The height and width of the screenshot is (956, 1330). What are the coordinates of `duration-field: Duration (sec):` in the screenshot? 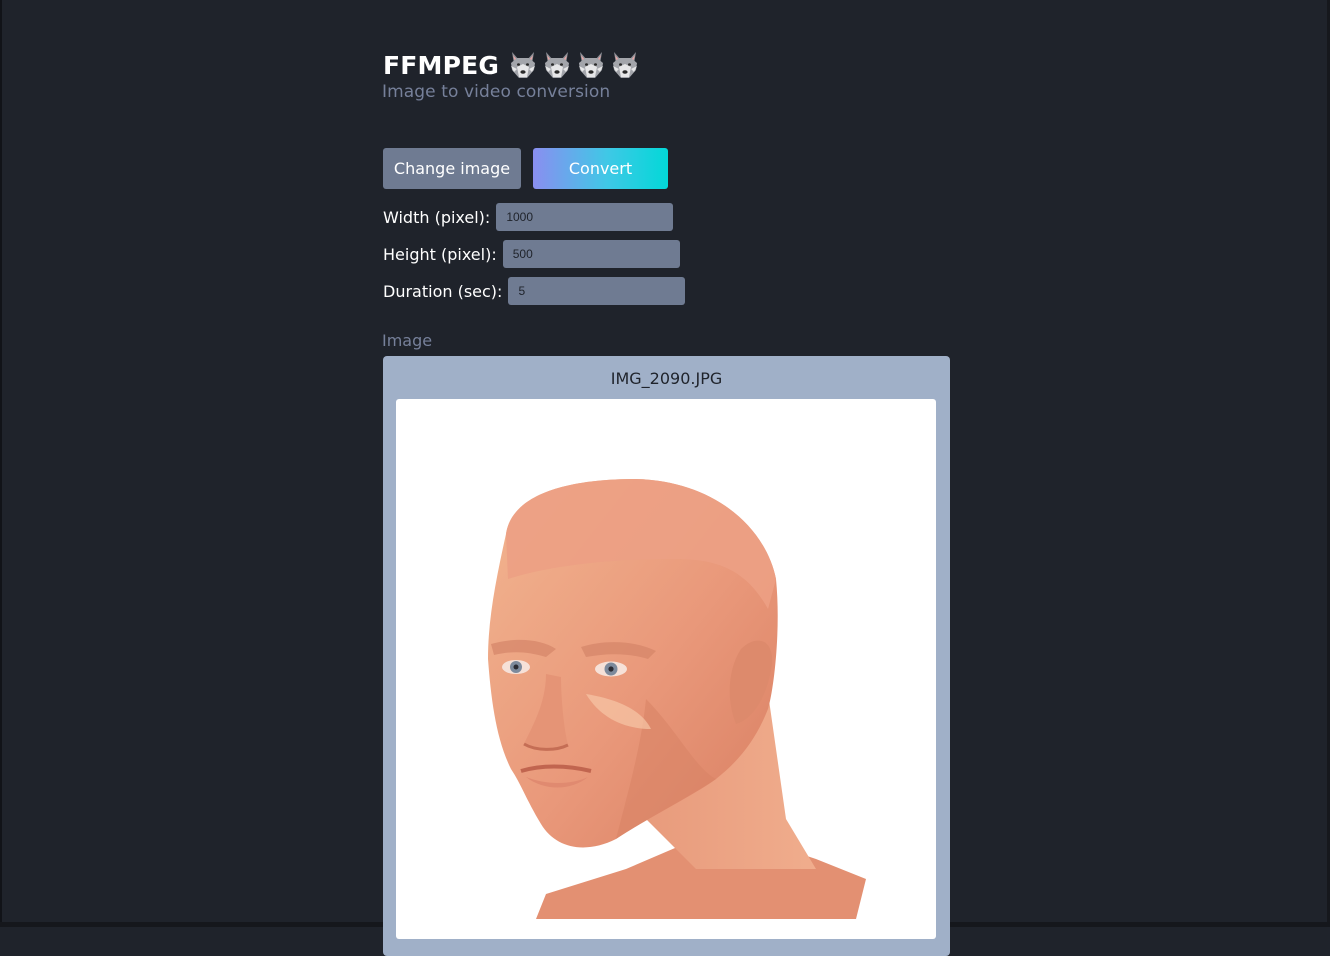 It's located at (667, 291).